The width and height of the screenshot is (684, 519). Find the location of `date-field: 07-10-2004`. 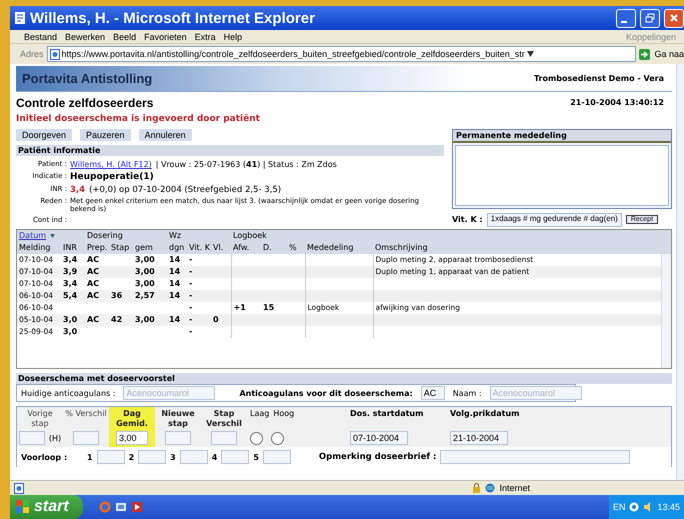

date-field: 07-10-2004 is located at coordinates (379, 438).